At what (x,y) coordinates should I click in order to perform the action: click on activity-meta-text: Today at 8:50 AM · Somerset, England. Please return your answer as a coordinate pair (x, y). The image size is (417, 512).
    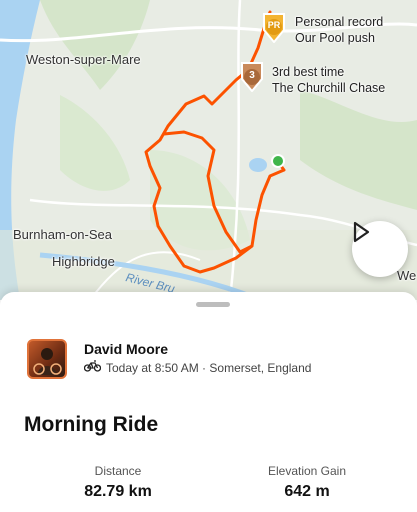
    Looking at the image, I should click on (209, 367).